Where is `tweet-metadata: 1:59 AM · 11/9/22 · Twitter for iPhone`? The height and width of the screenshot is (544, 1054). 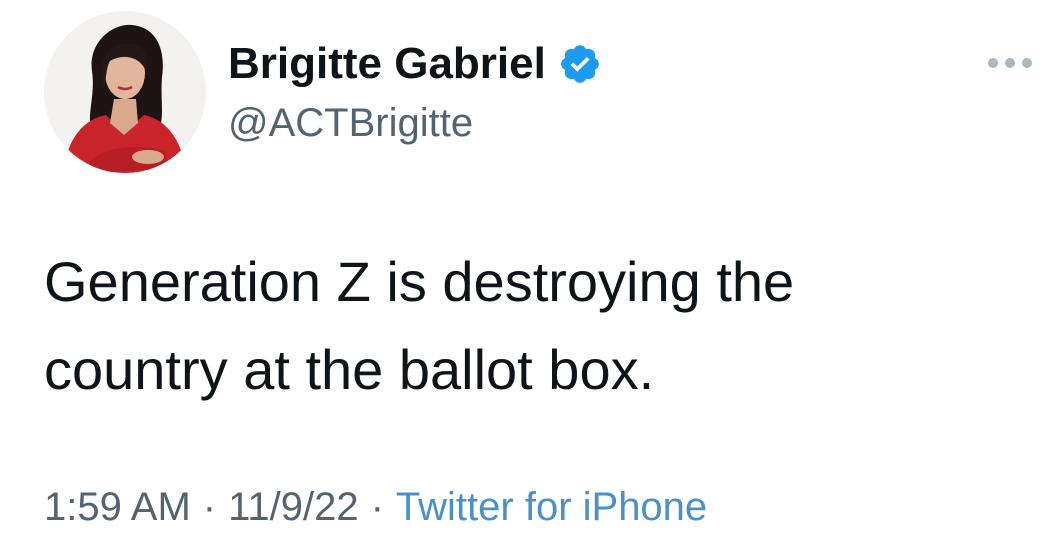
tweet-metadata: 1:59 AM · 11/9/22 · Twitter for iPhone is located at coordinates (375, 507).